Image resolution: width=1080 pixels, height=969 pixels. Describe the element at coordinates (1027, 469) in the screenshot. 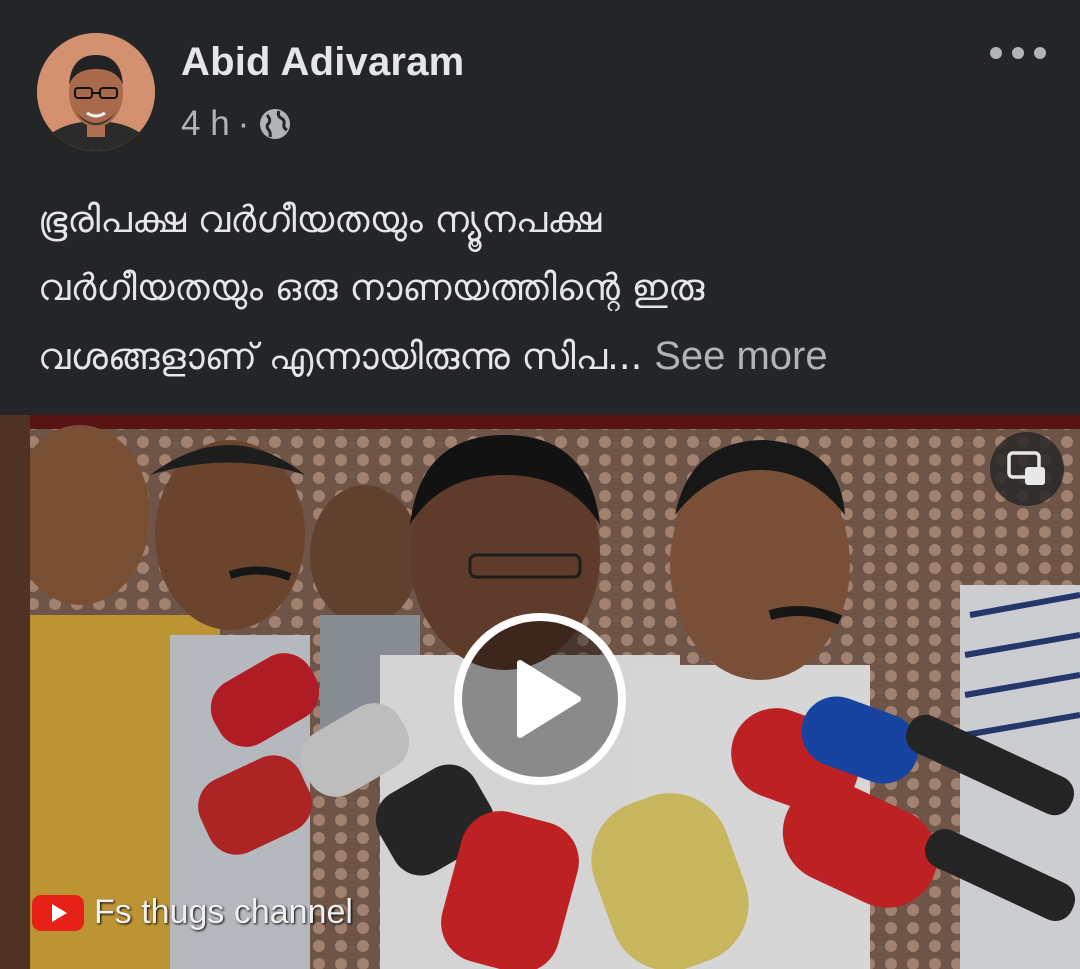

I see `picture-in-picture-icon` at that location.